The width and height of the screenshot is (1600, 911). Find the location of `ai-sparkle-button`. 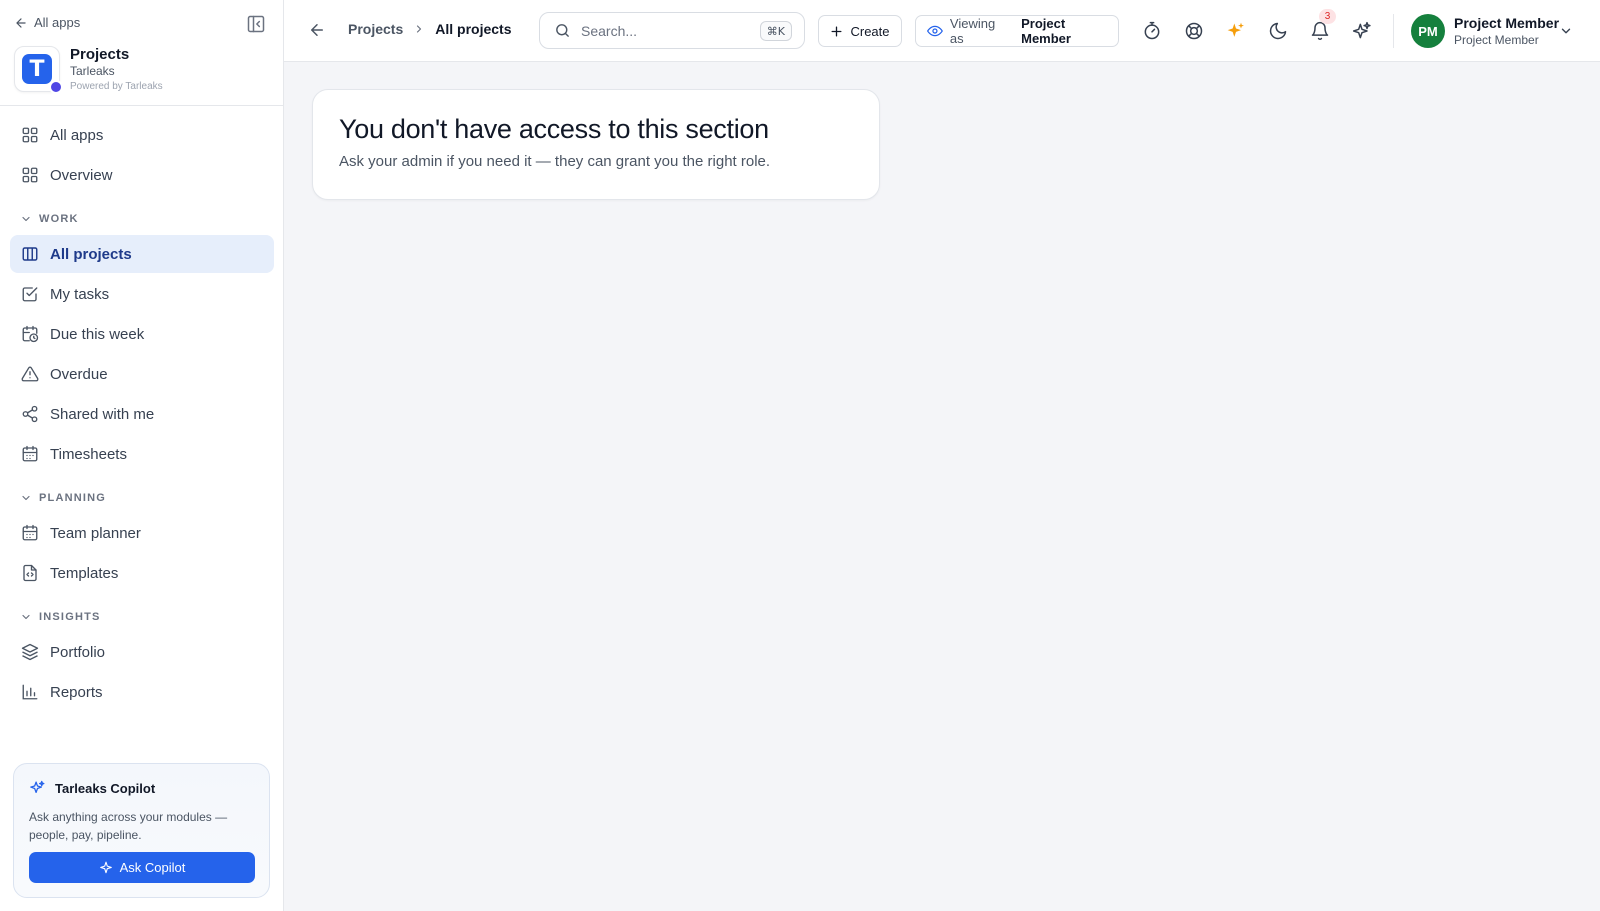

ai-sparkle-button is located at coordinates (1236, 31).